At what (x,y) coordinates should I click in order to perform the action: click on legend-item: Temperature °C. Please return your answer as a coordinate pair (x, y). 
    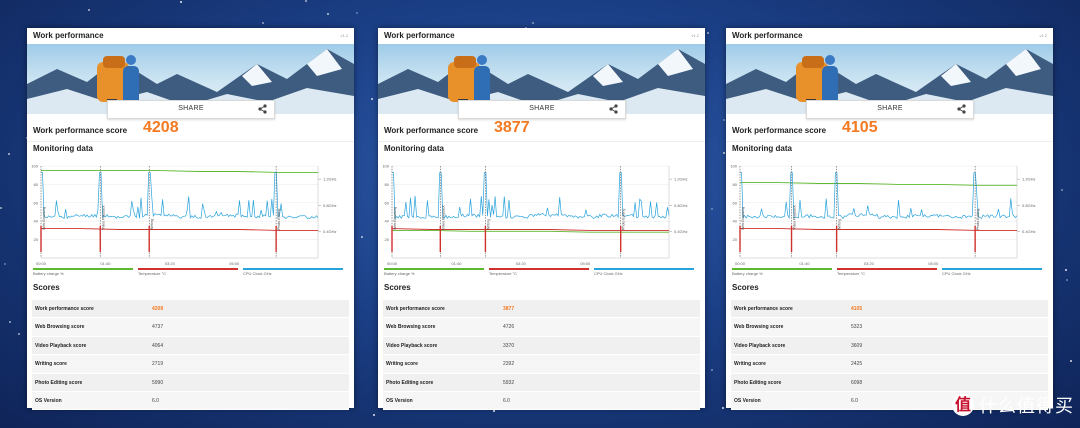
    Looking at the image, I should click on (539, 272).